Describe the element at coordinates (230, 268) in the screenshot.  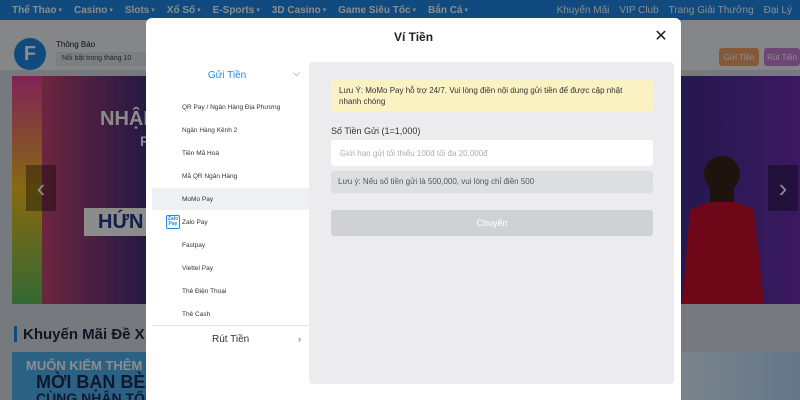
I see `menu-item-viettel-pay: Viettel Pay` at that location.